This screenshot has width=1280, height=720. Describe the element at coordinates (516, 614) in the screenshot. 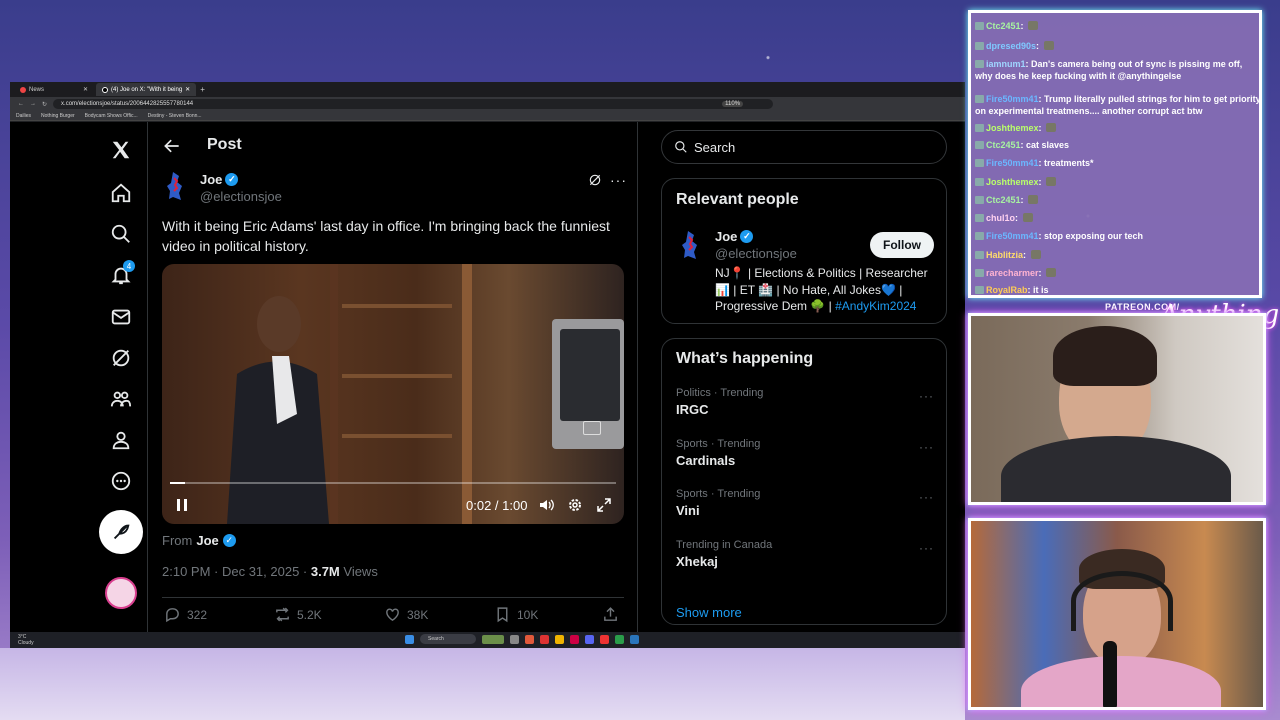

I see `bookmark-button: 10K` at that location.